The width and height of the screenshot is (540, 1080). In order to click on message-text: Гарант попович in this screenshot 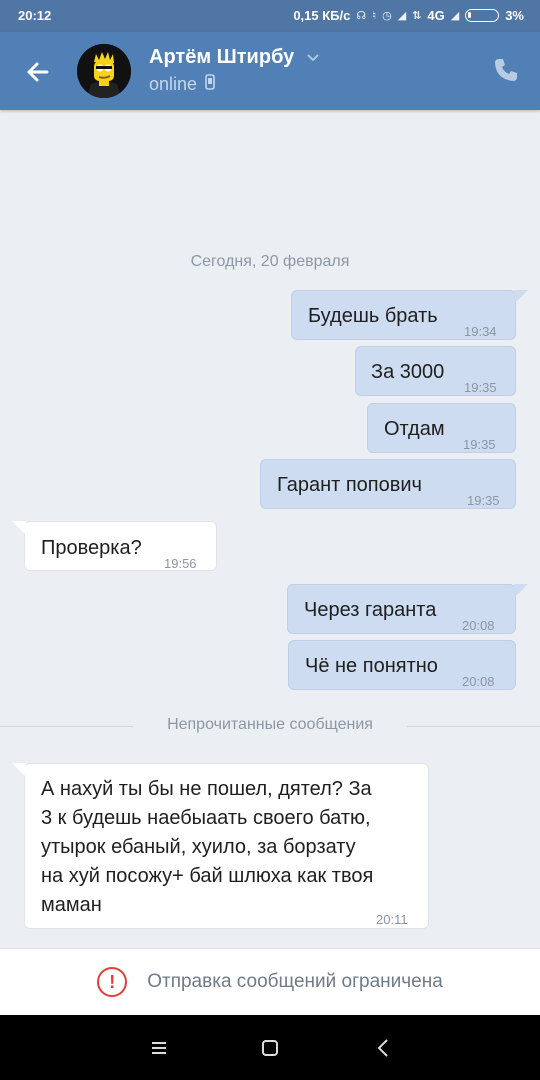, I will do `click(349, 485)`.